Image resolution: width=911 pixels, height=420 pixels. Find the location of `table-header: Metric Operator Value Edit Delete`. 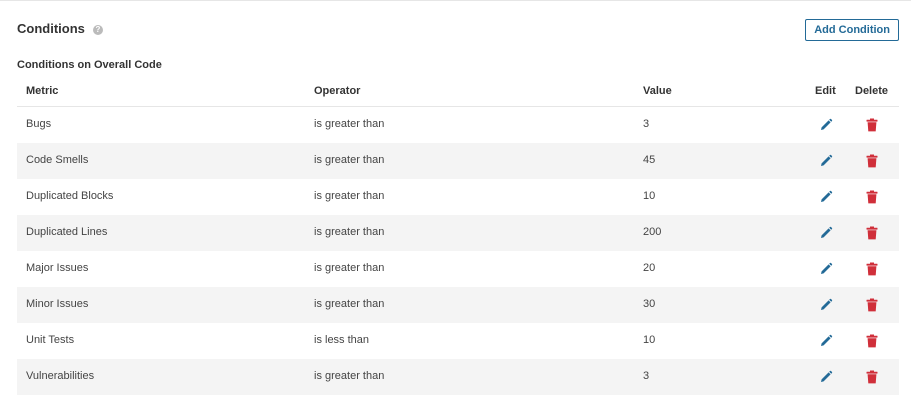

table-header: Metric Operator Value Edit Delete is located at coordinates (458, 91).